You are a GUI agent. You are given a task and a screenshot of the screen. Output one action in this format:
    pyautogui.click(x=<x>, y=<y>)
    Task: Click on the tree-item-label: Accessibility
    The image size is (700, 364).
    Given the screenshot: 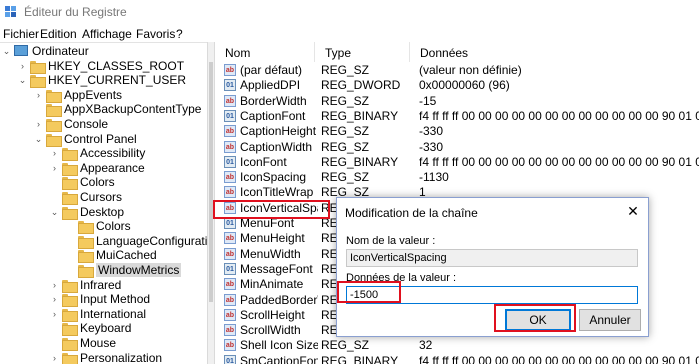 What is the action you would take?
    pyautogui.click(x=113, y=153)
    